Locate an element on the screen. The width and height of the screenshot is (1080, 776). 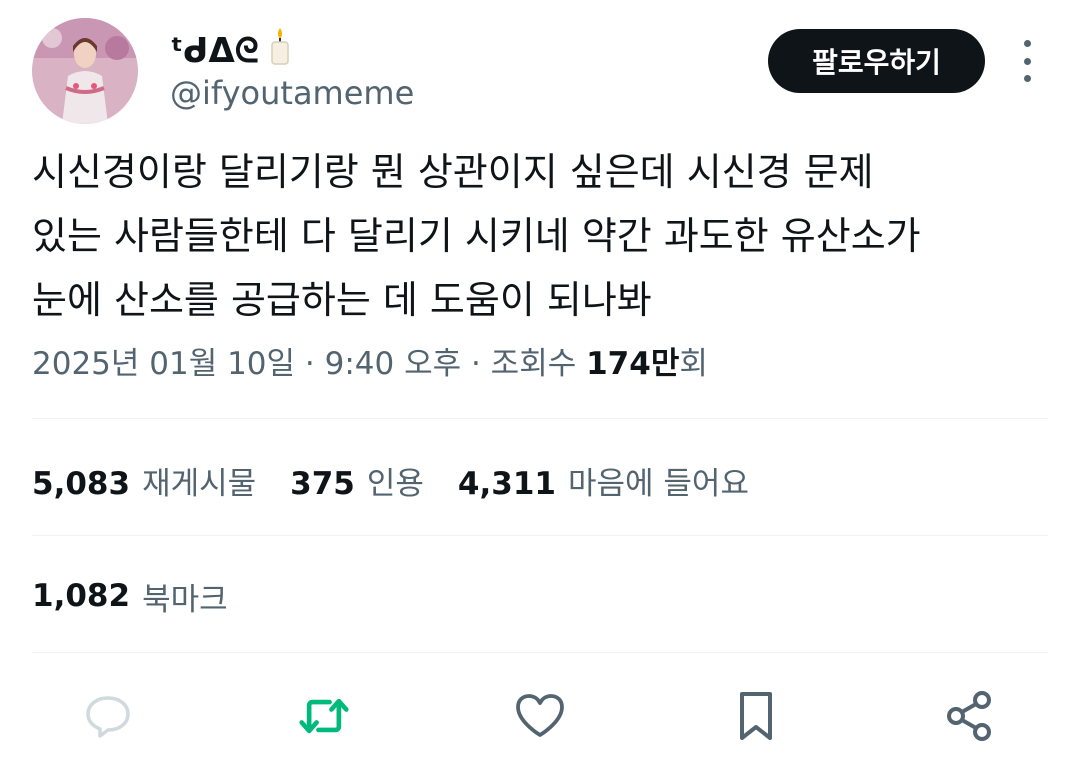
view-count-suffix: 회 is located at coordinates (693, 364).